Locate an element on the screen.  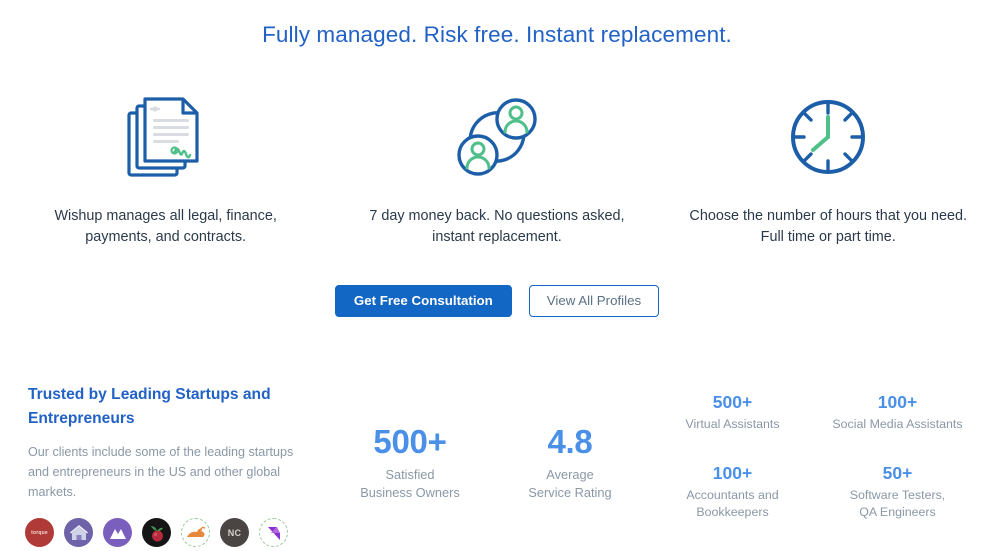
stat-label-line2: Business Owners is located at coordinates (410, 492).